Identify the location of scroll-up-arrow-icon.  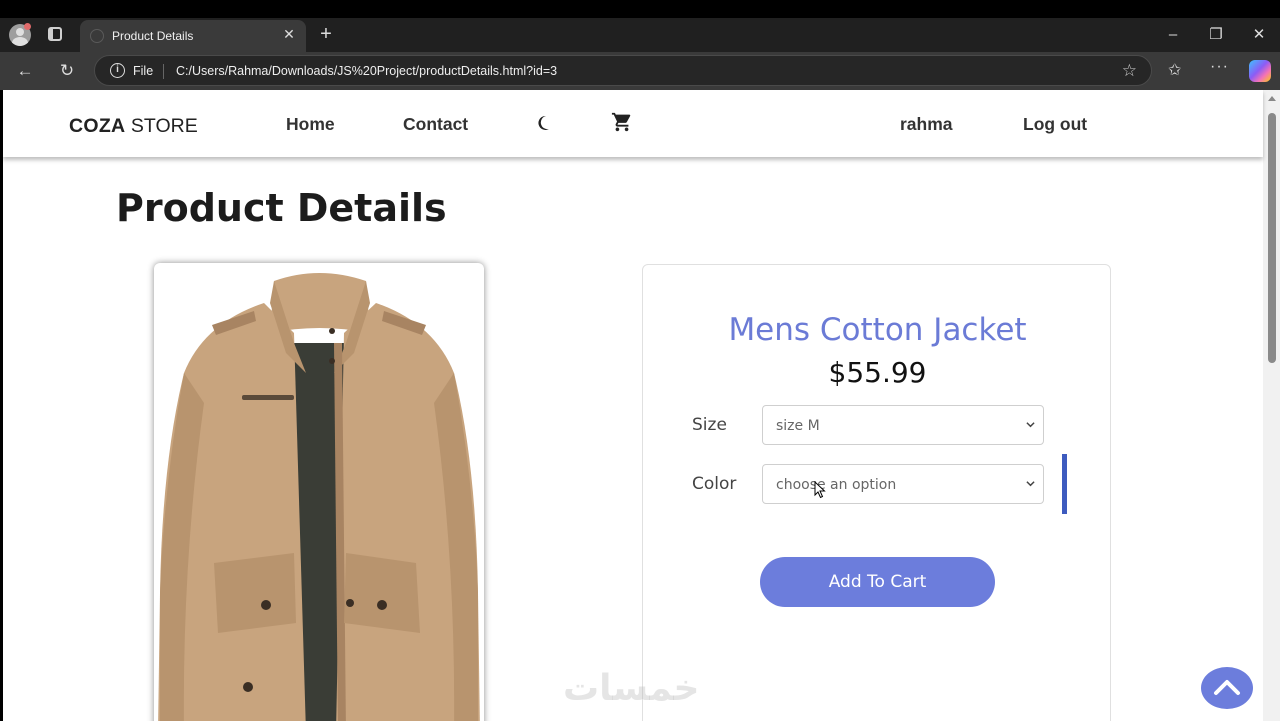
(1272, 98).